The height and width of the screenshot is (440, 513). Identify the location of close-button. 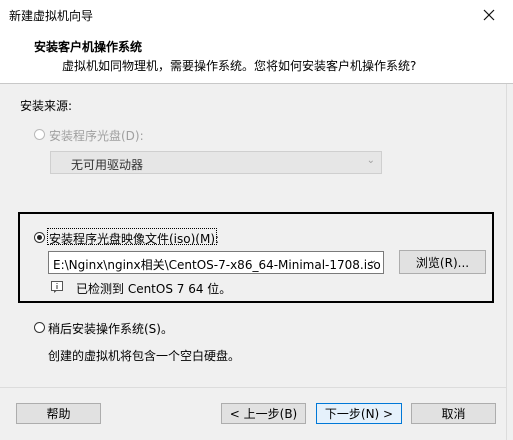
(489, 15).